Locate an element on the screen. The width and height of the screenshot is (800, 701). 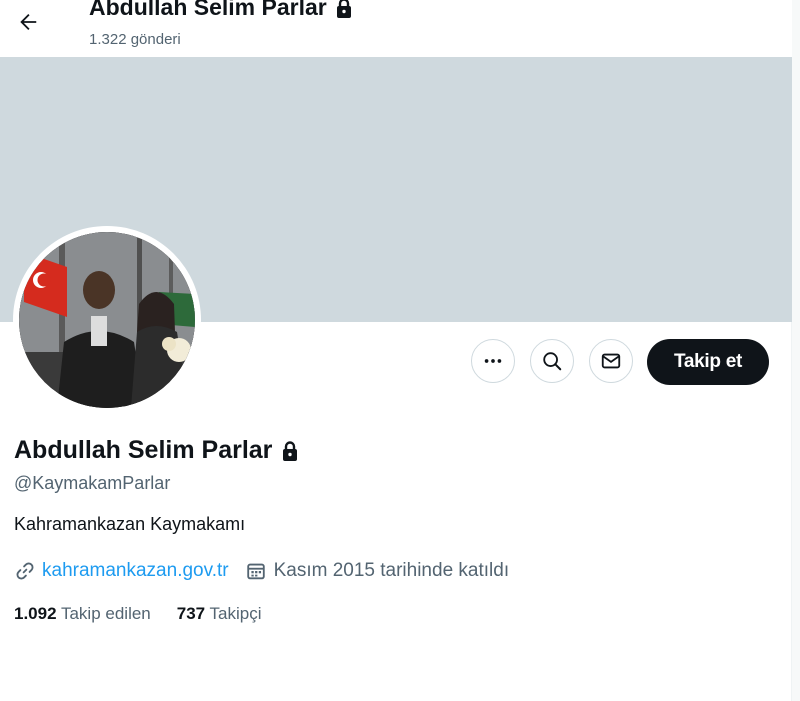
search-profile-button is located at coordinates (552, 361).